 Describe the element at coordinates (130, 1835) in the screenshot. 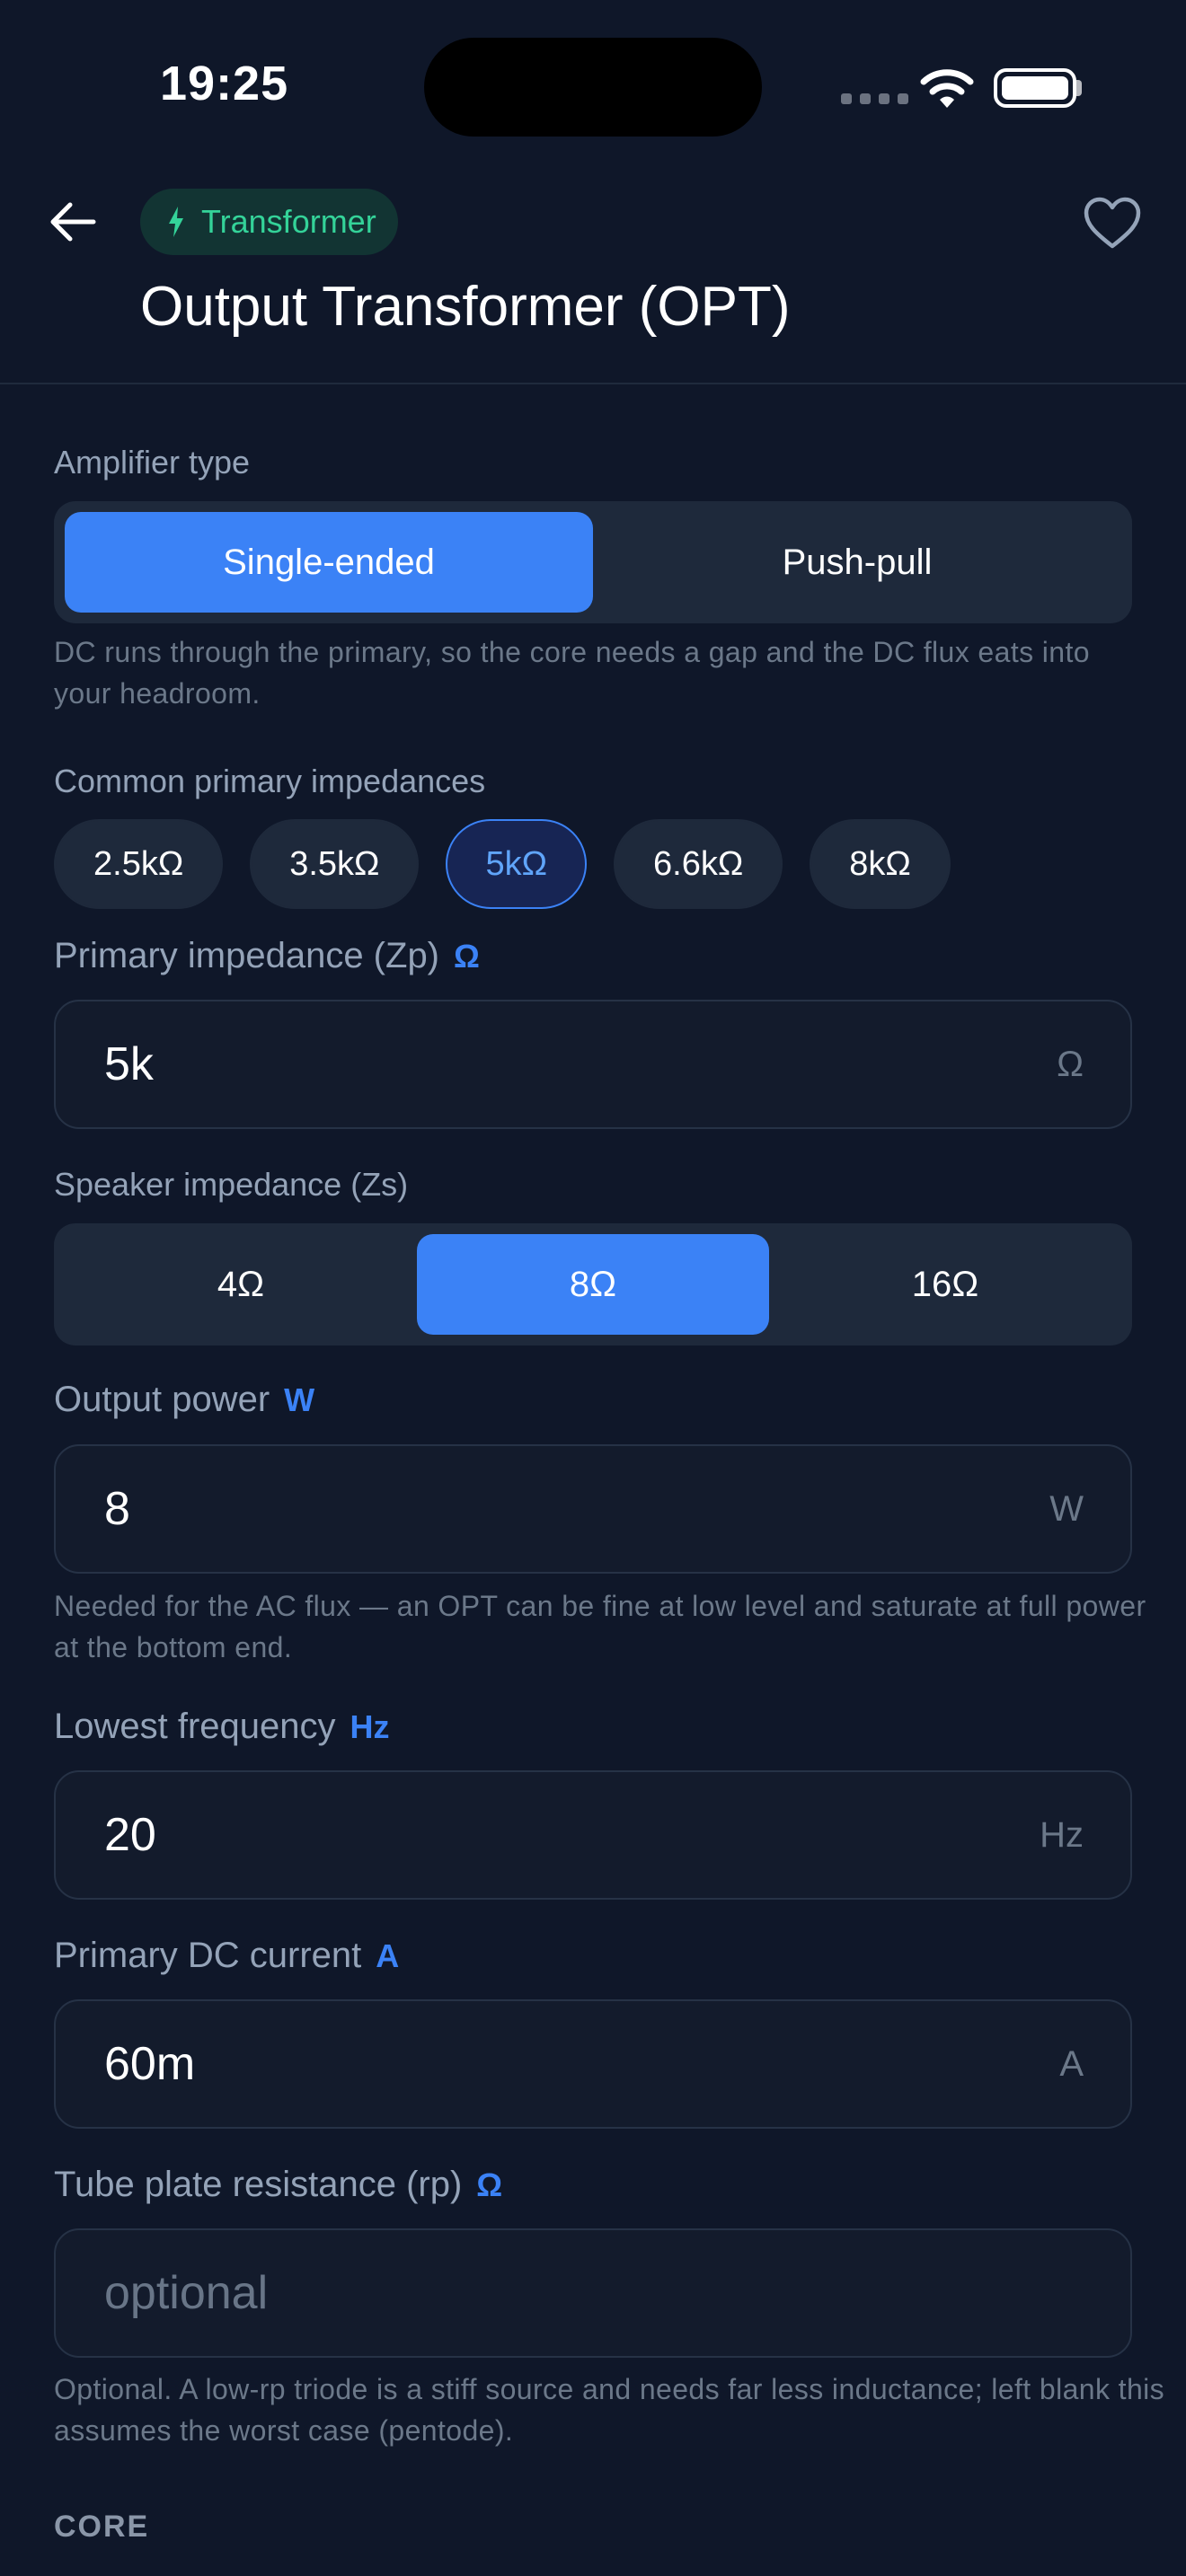

I see `lowest-frequency-value: 20` at that location.